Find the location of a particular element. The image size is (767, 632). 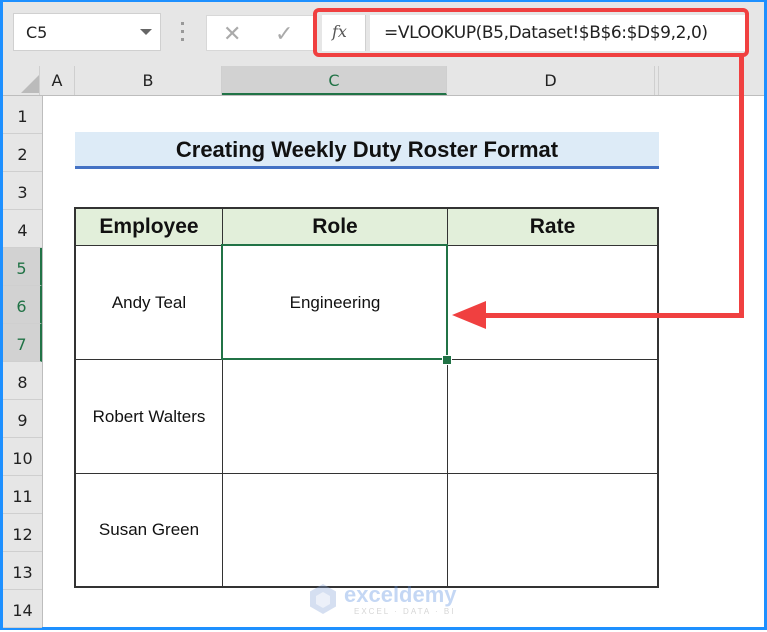

column-header-a: A is located at coordinates (57, 80).